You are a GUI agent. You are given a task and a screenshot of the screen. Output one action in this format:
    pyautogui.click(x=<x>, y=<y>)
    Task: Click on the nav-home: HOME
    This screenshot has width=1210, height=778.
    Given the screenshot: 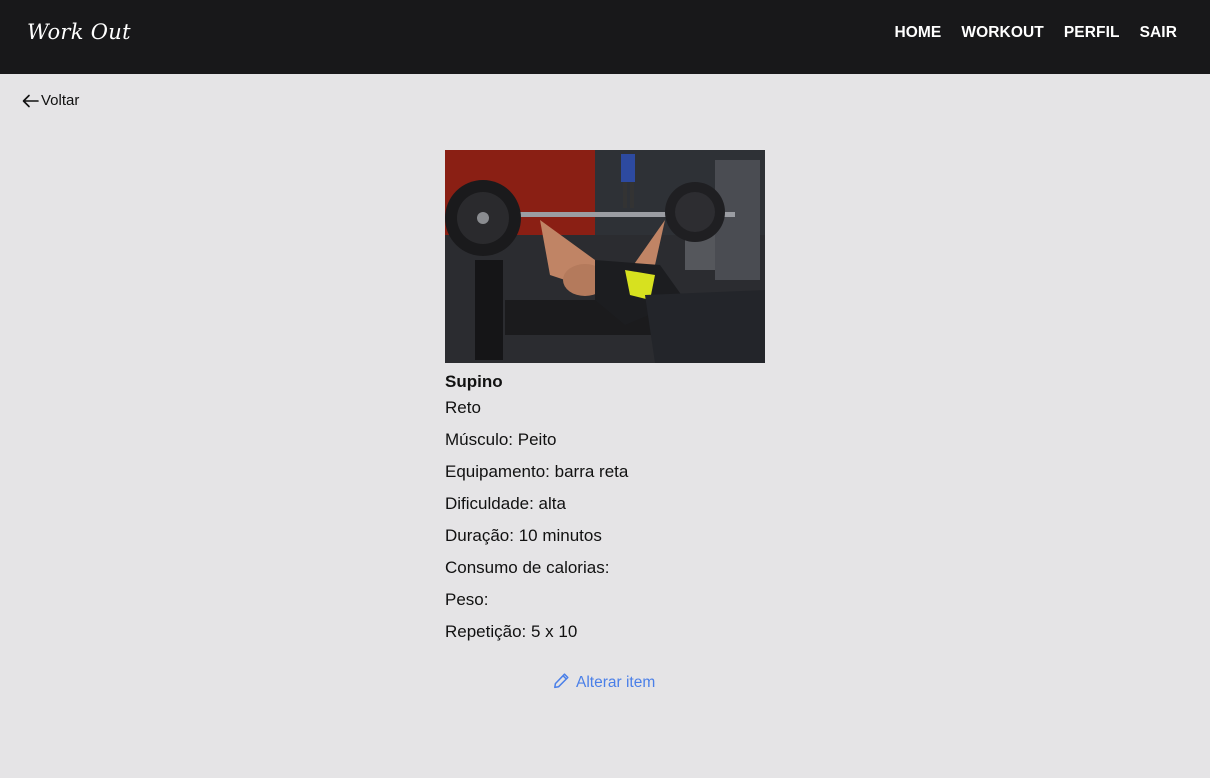 What is the action you would take?
    pyautogui.click(x=917, y=33)
    